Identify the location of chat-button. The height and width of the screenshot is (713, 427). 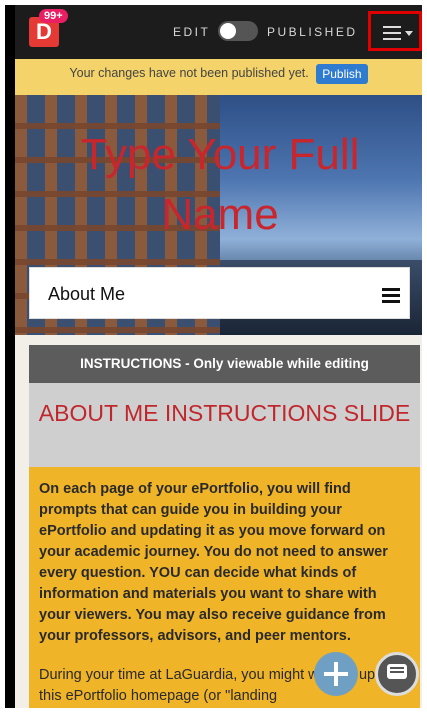
(397, 674).